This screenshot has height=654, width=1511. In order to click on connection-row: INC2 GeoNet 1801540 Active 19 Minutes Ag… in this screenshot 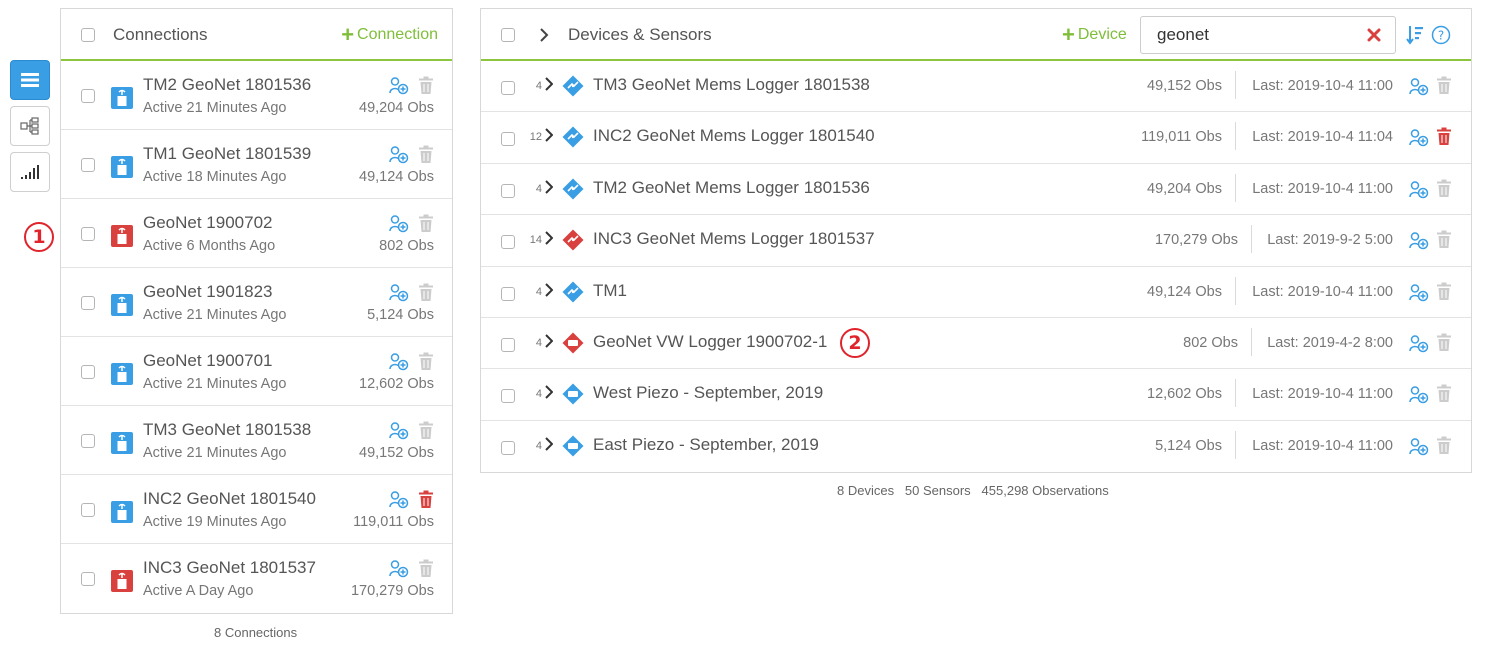, I will do `click(256, 509)`.